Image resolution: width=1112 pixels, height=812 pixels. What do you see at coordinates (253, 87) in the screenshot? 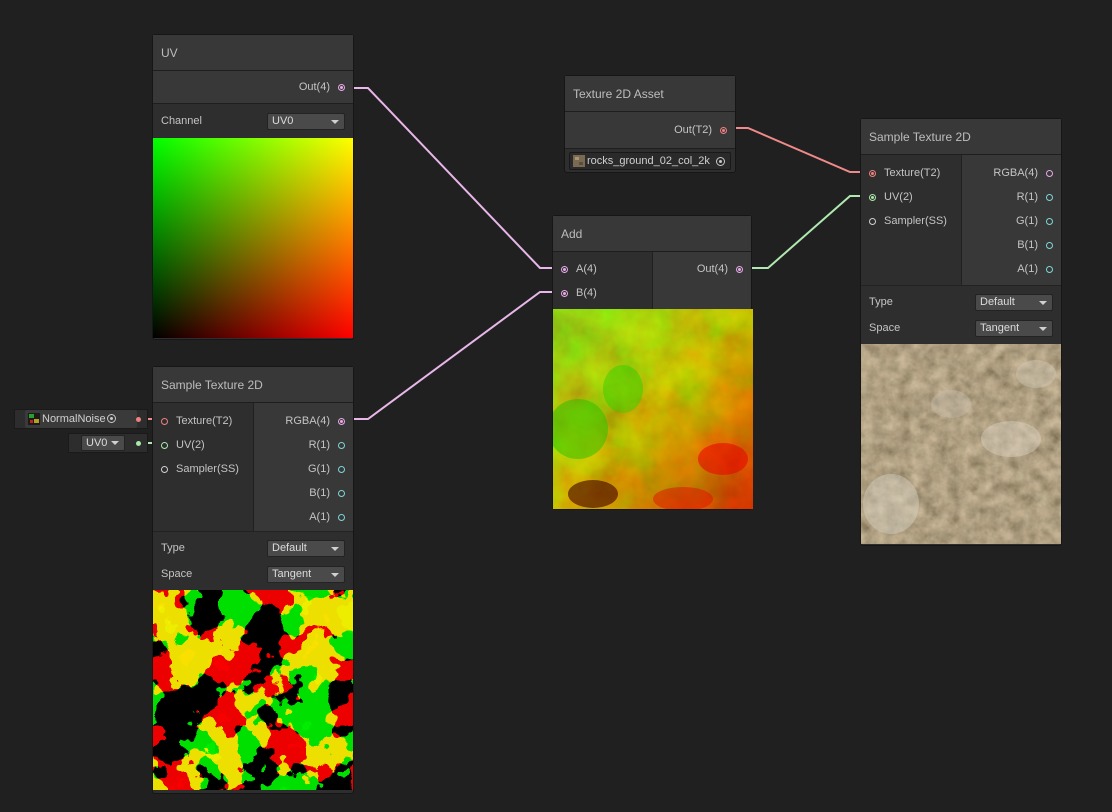
I see `uv-output-port: Out(4)` at bounding box center [253, 87].